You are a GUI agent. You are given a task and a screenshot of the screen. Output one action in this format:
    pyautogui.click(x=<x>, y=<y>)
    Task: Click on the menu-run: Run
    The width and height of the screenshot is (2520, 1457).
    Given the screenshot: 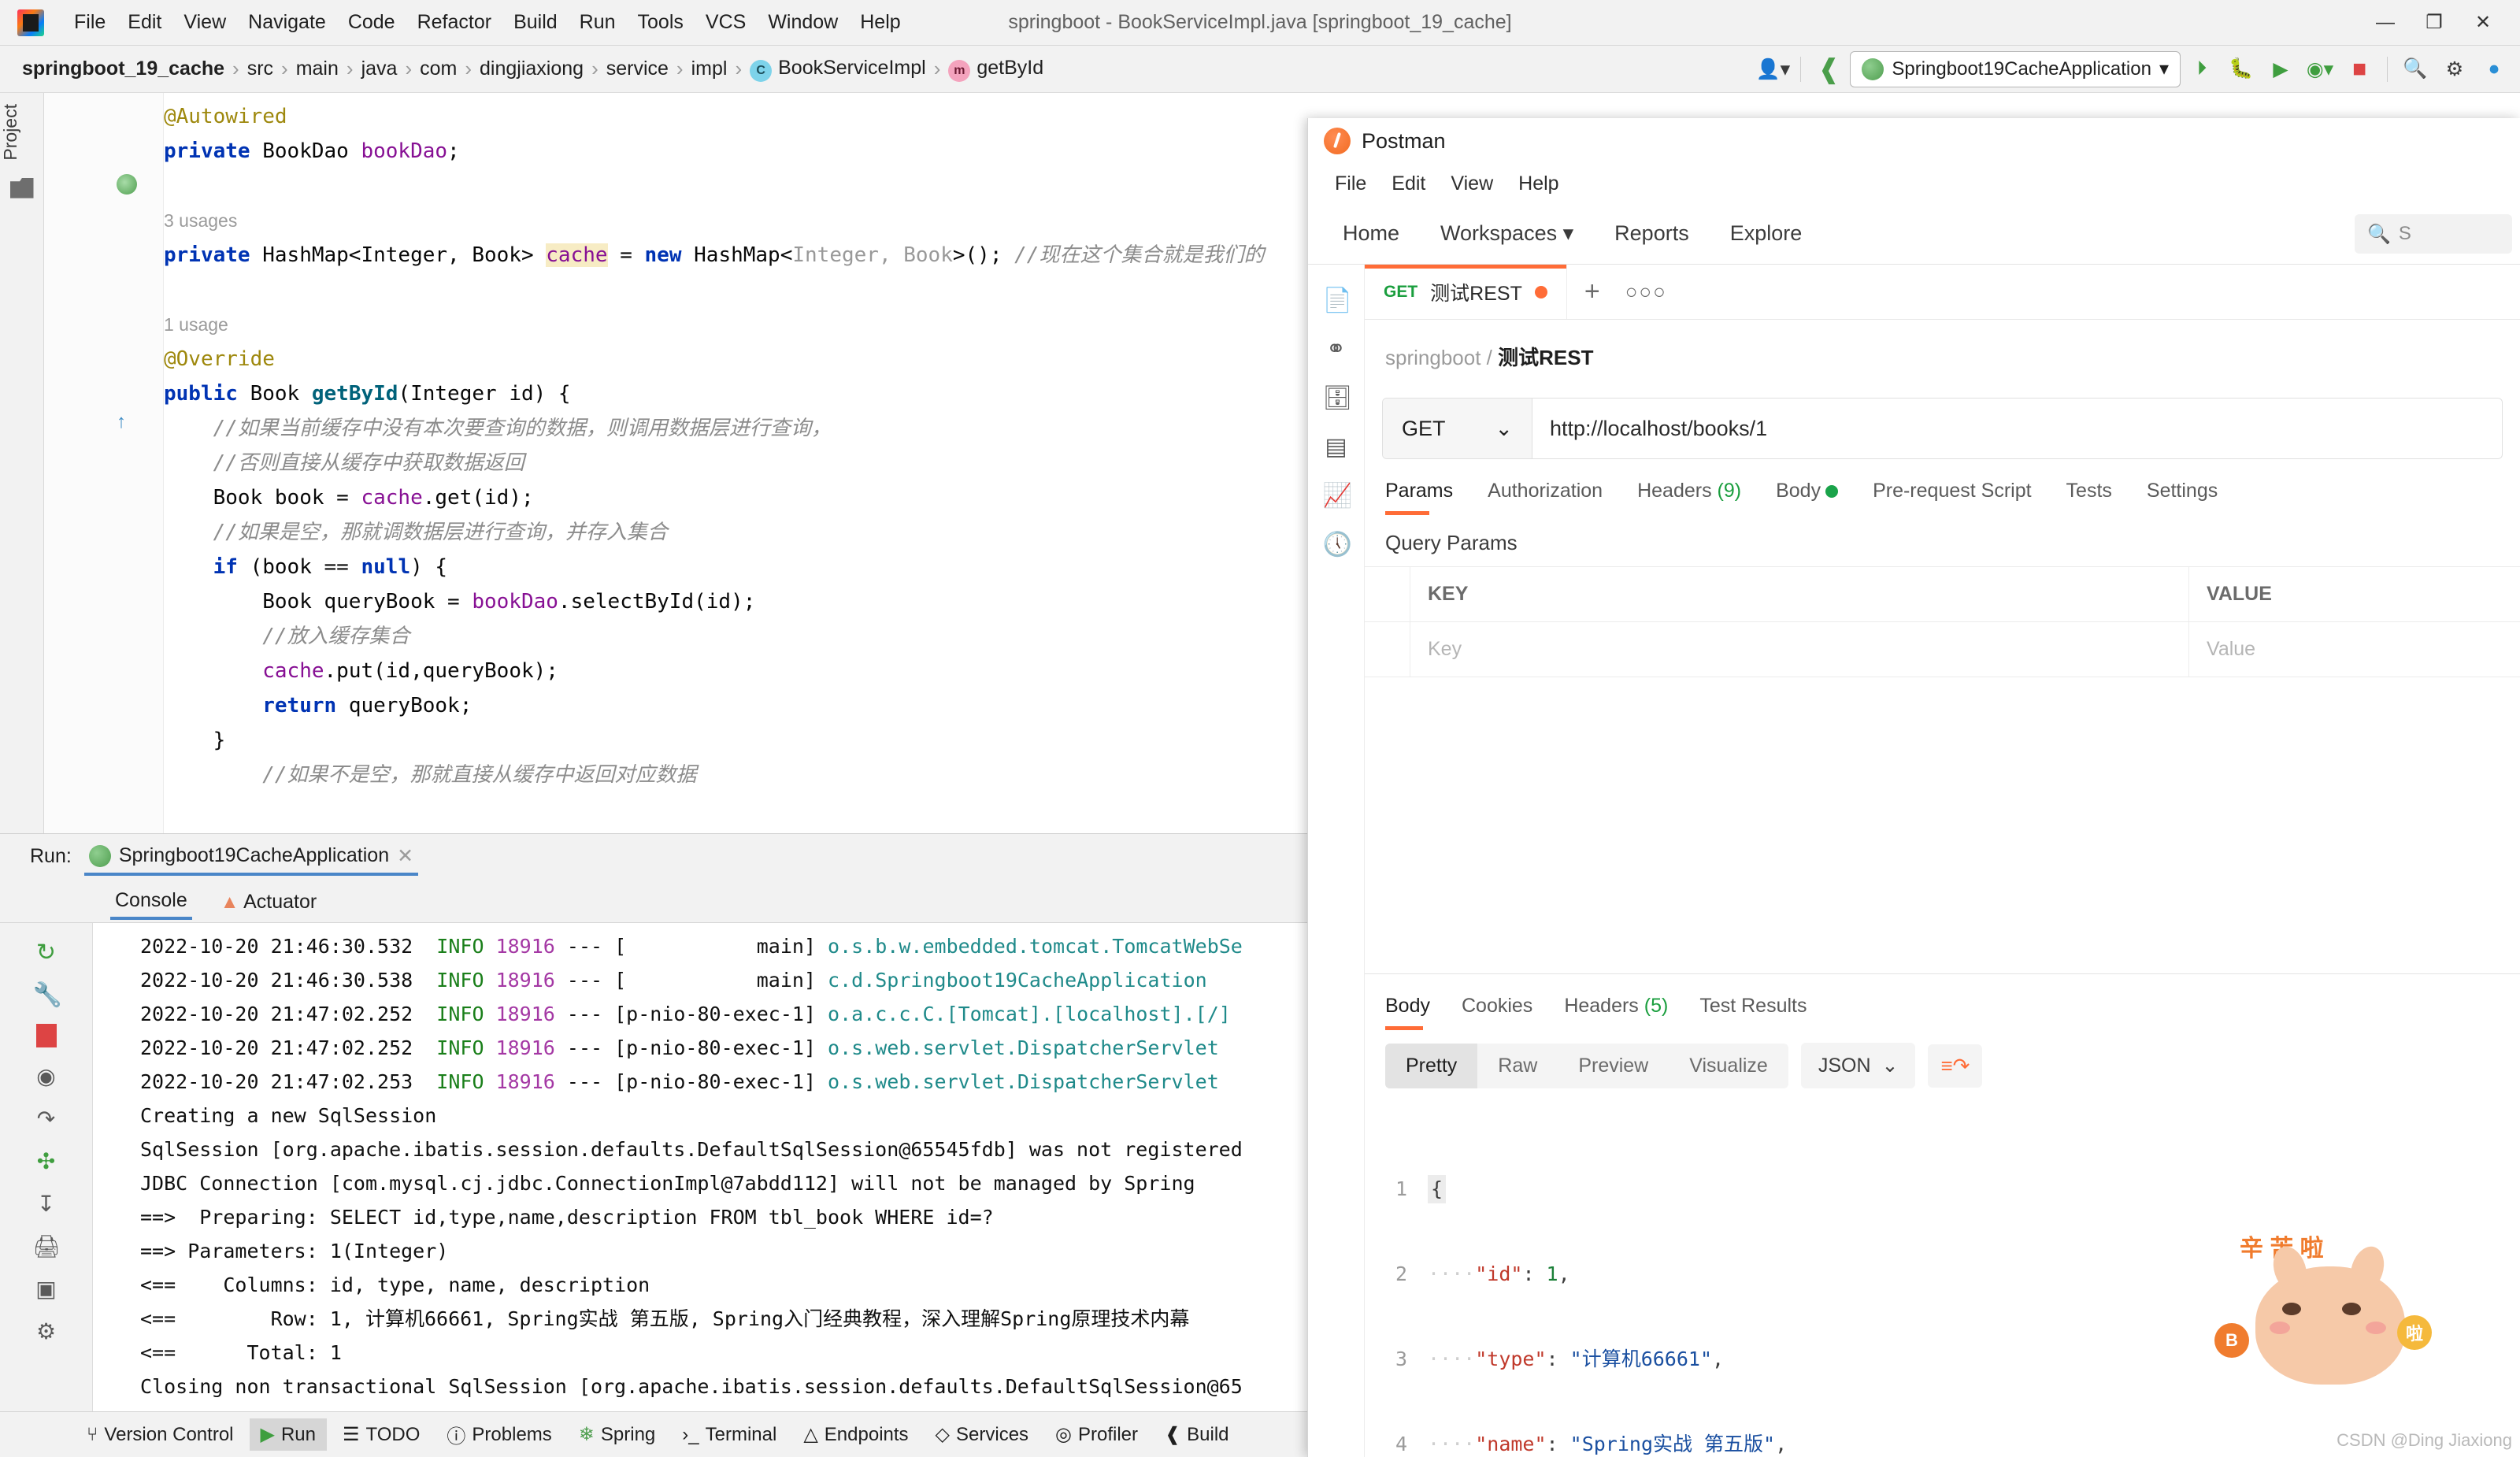 What is the action you would take?
    pyautogui.click(x=598, y=22)
    